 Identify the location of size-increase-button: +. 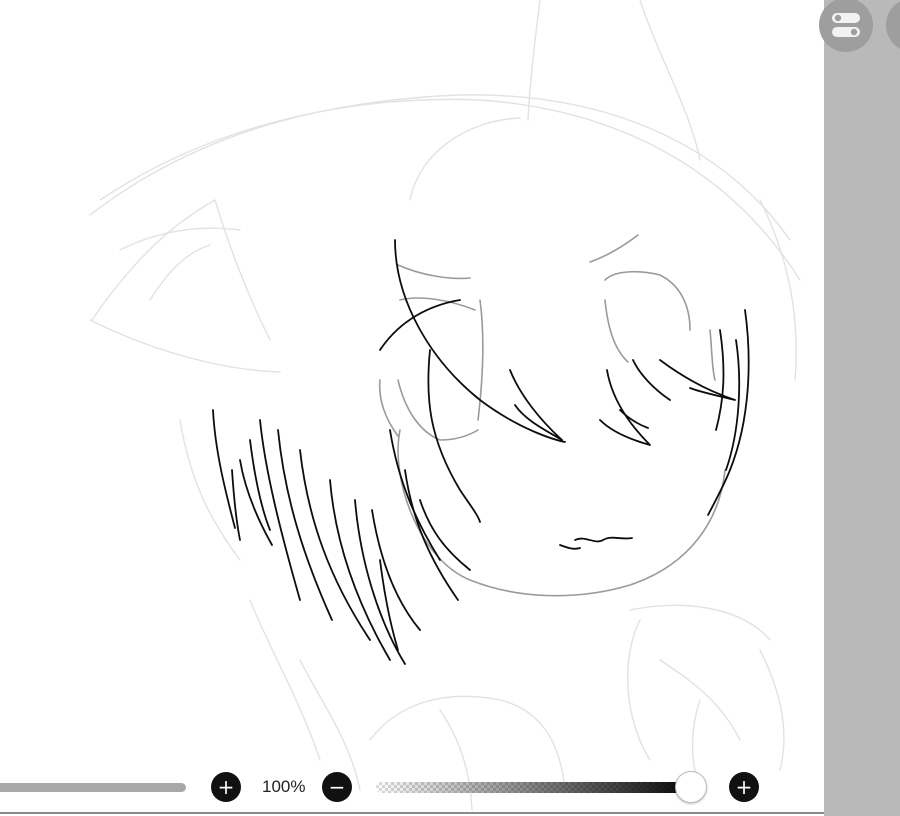
(226, 787).